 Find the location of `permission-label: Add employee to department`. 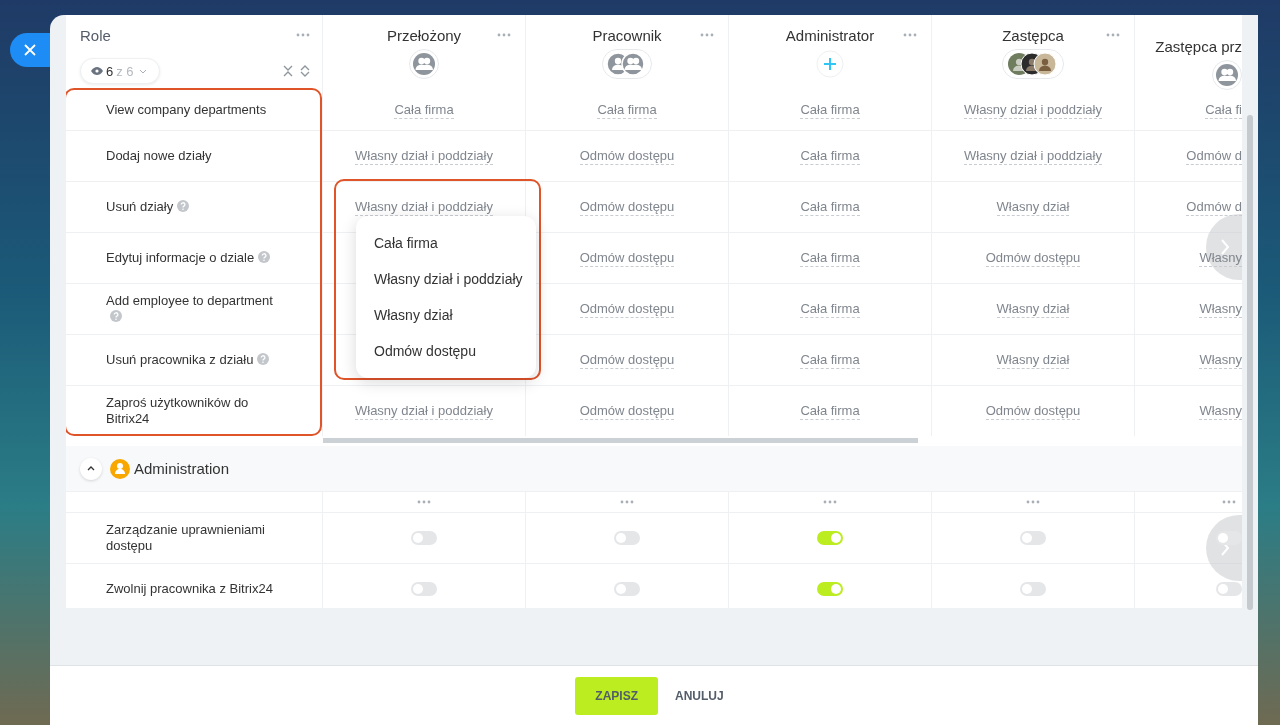

permission-label: Add employee to department is located at coordinates (189, 300).